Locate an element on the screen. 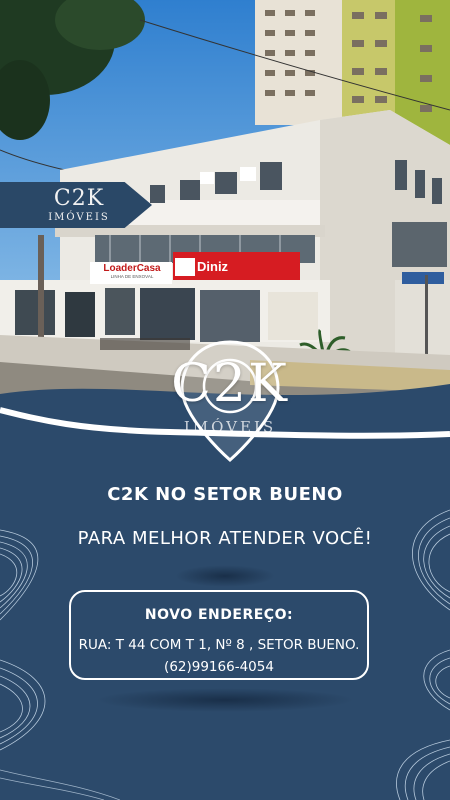 The width and height of the screenshot is (450, 800). storefront-sign-left-sub: LINHA DE ENXOVAL is located at coordinates (132, 276).